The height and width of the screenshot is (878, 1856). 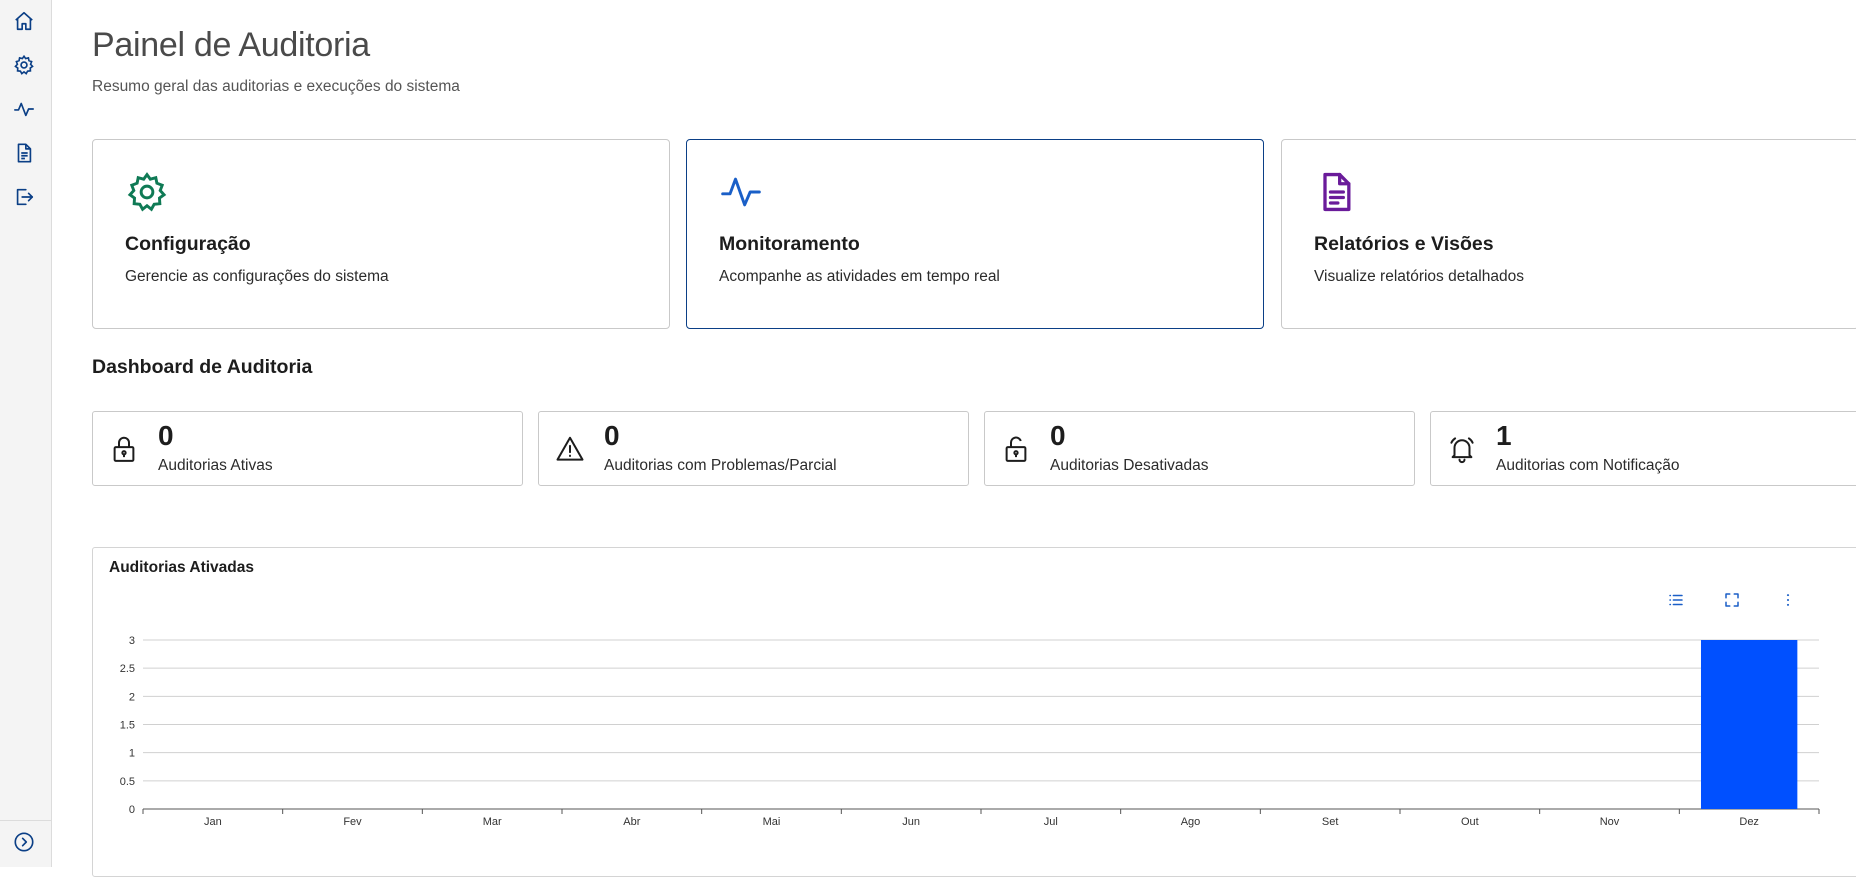 I want to click on sidebar-expand-button, so click(x=24, y=842).